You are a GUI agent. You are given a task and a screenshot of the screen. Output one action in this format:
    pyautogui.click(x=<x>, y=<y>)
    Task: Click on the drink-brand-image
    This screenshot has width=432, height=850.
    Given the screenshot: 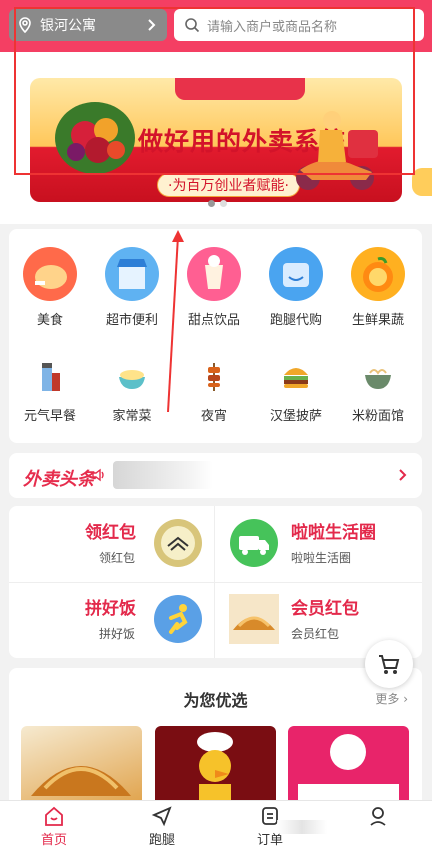 What is the action you would take?
    pyautogui.click(x=348, y=770)
    